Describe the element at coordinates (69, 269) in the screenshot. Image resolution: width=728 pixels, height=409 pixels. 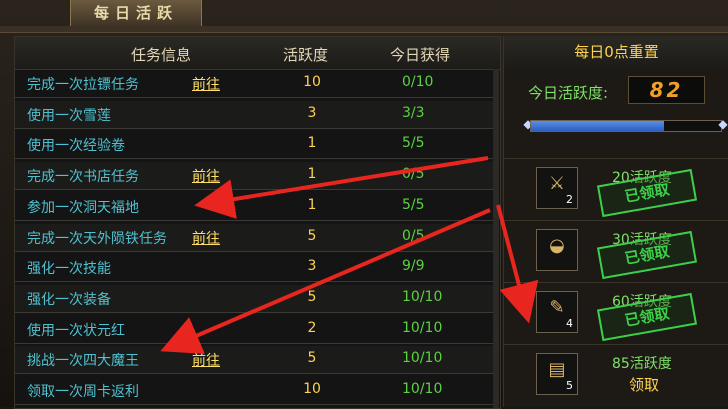
I see `task-name: 强化一次技能` at that location.